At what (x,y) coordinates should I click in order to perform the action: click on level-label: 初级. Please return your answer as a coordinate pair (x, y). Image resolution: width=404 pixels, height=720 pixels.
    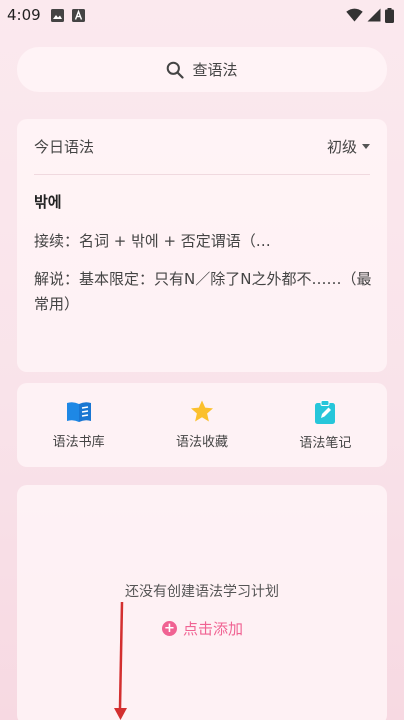
    Looking at the image, I should click on (341, 147).